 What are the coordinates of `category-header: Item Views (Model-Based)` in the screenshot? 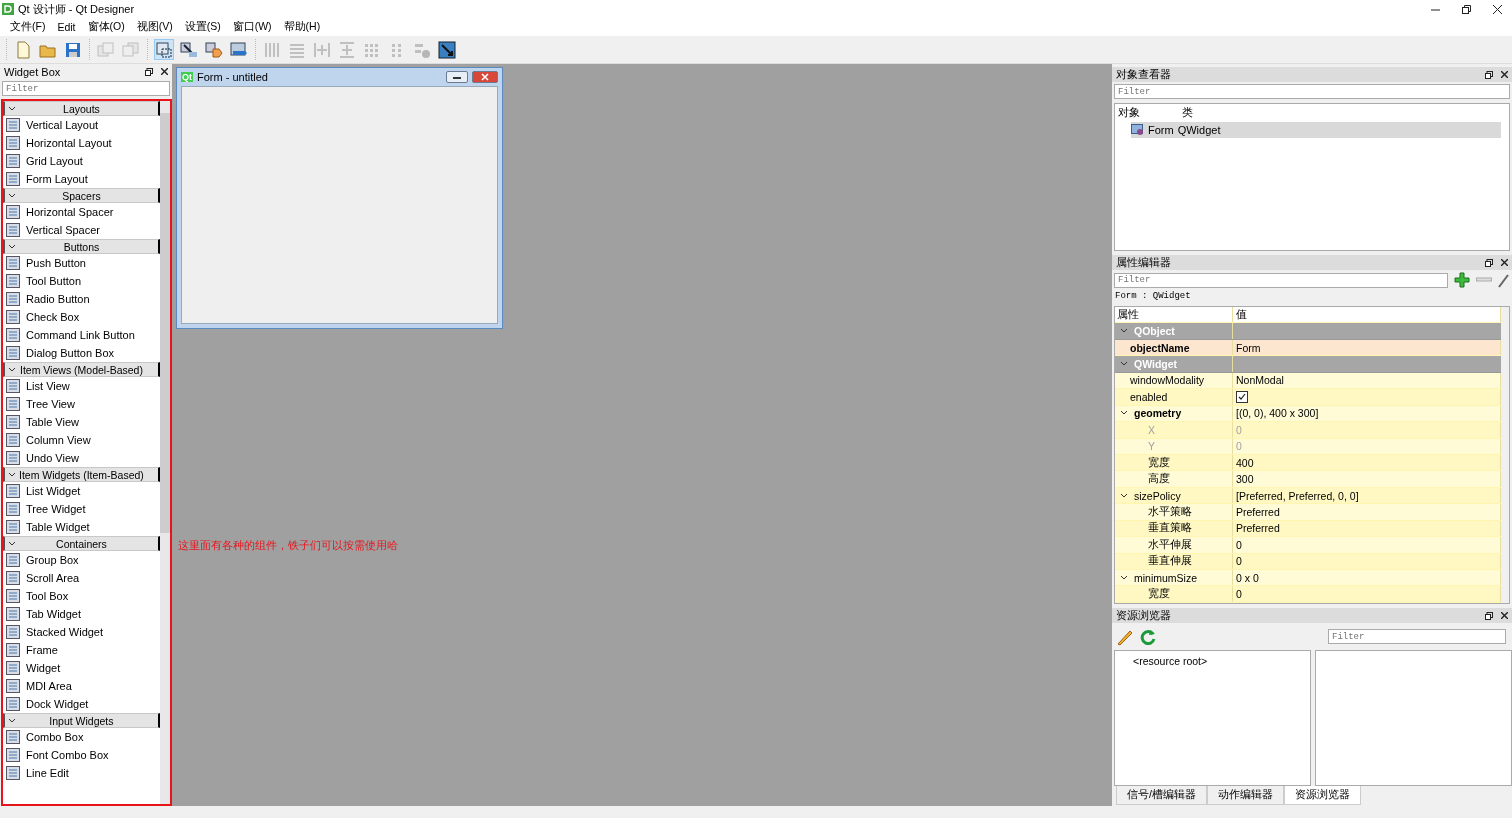 It's located at (81, 369).